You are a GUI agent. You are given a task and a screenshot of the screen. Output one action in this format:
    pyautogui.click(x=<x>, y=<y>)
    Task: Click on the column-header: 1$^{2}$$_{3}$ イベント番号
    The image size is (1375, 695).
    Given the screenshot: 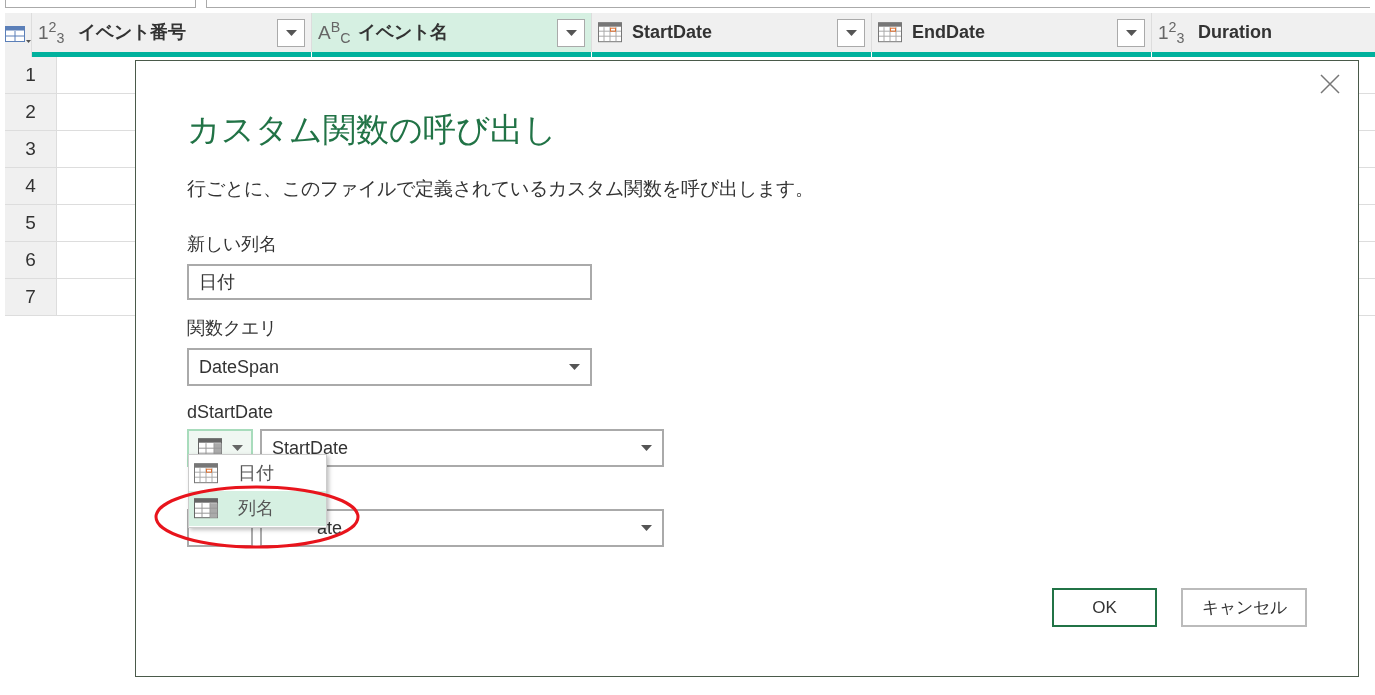 What is the action you would take?
    pyautogui.click(x=172, y=32)
    